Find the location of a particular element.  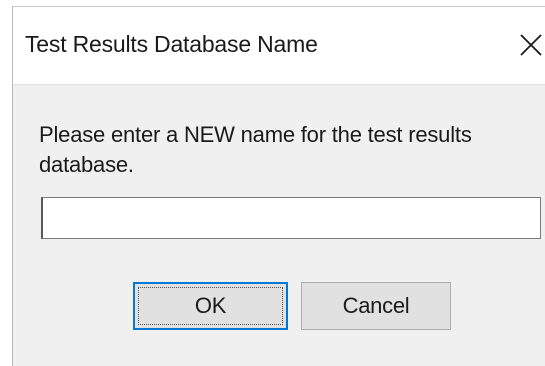

close-button is located at coordinates (530, 45).